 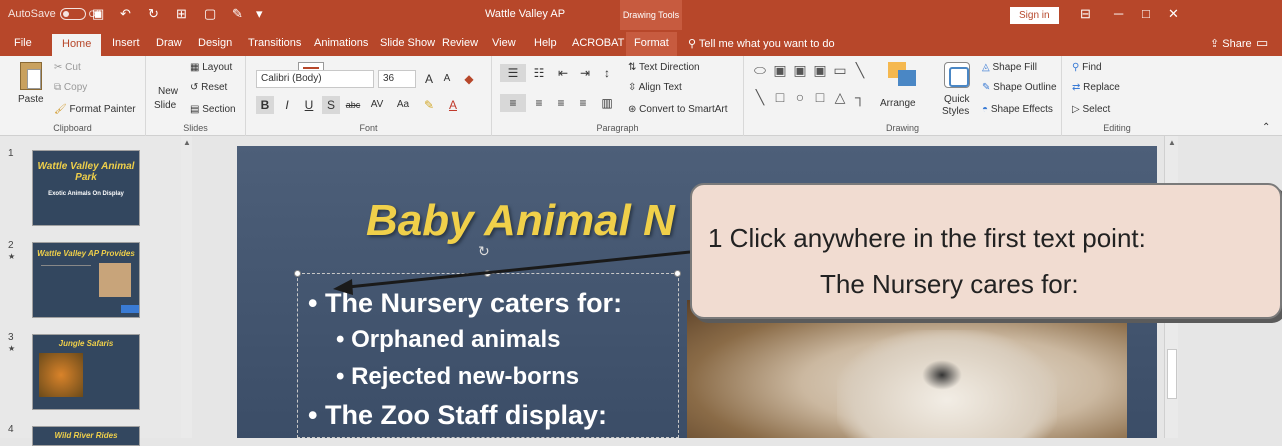 What do you see at coordinates (898, 103) in the screenshot?
I see `arrange-button: Arrange` at bounding box center [898, 103].